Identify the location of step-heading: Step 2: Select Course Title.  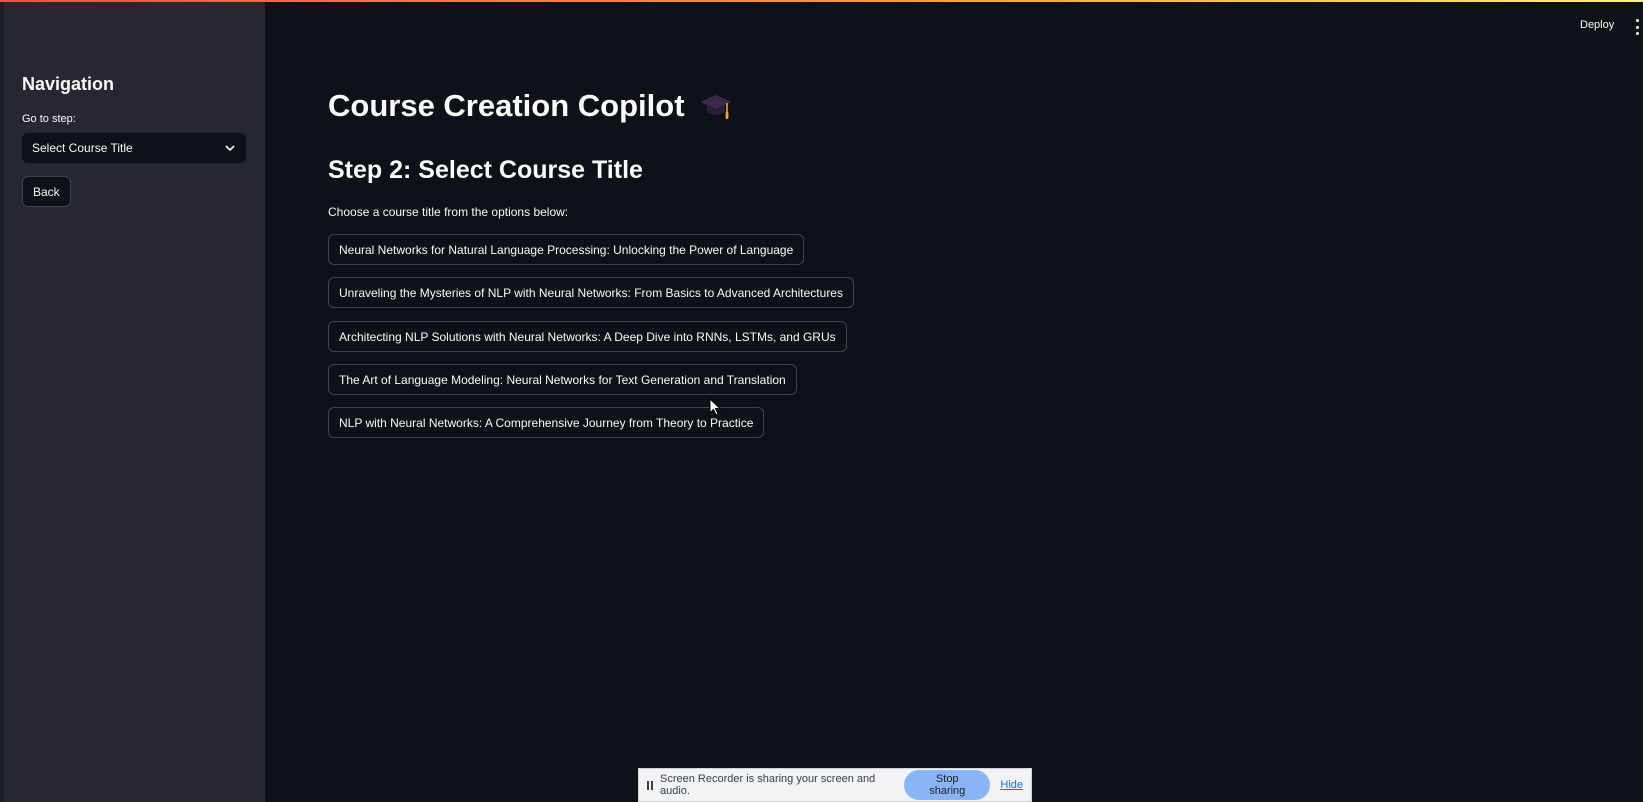
(485, 170).